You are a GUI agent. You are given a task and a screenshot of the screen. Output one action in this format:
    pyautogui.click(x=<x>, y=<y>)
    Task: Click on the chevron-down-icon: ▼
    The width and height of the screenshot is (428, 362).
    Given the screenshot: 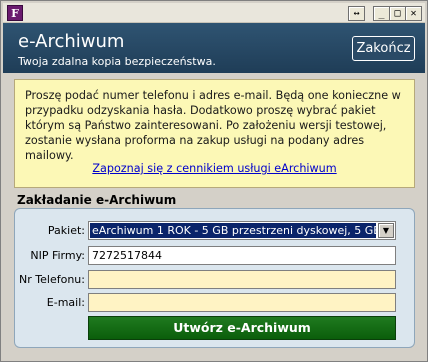 What is the action you would take?
    pyautogui.click(x=386, y=230)
    